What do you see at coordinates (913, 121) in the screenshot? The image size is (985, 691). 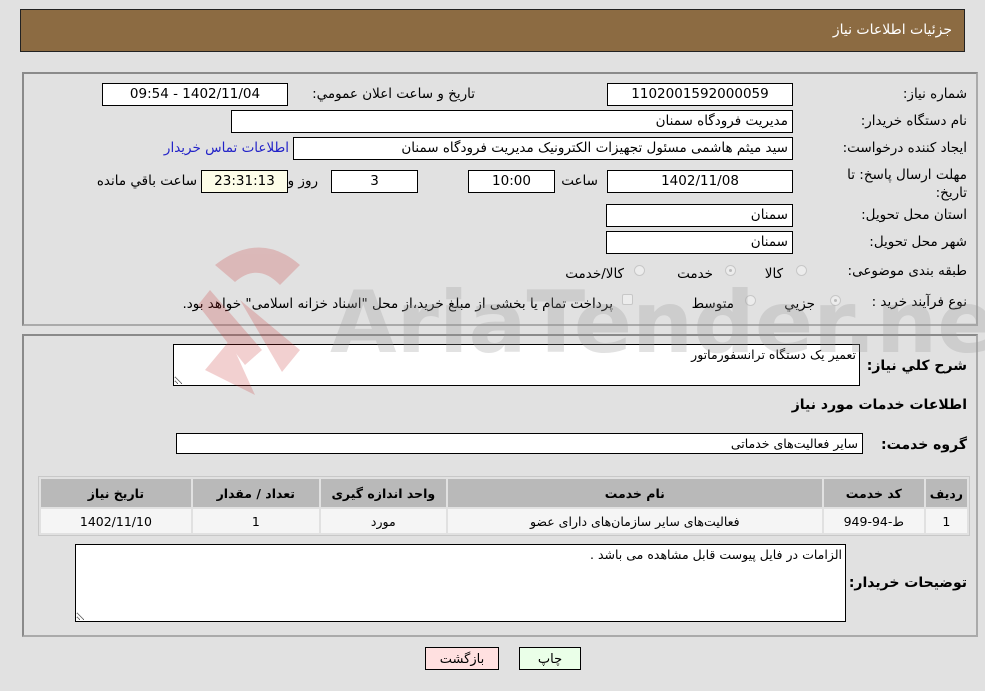 I see `buyer-org-label: نام دستگاه خریدار:` at bounding box center [913, 121].